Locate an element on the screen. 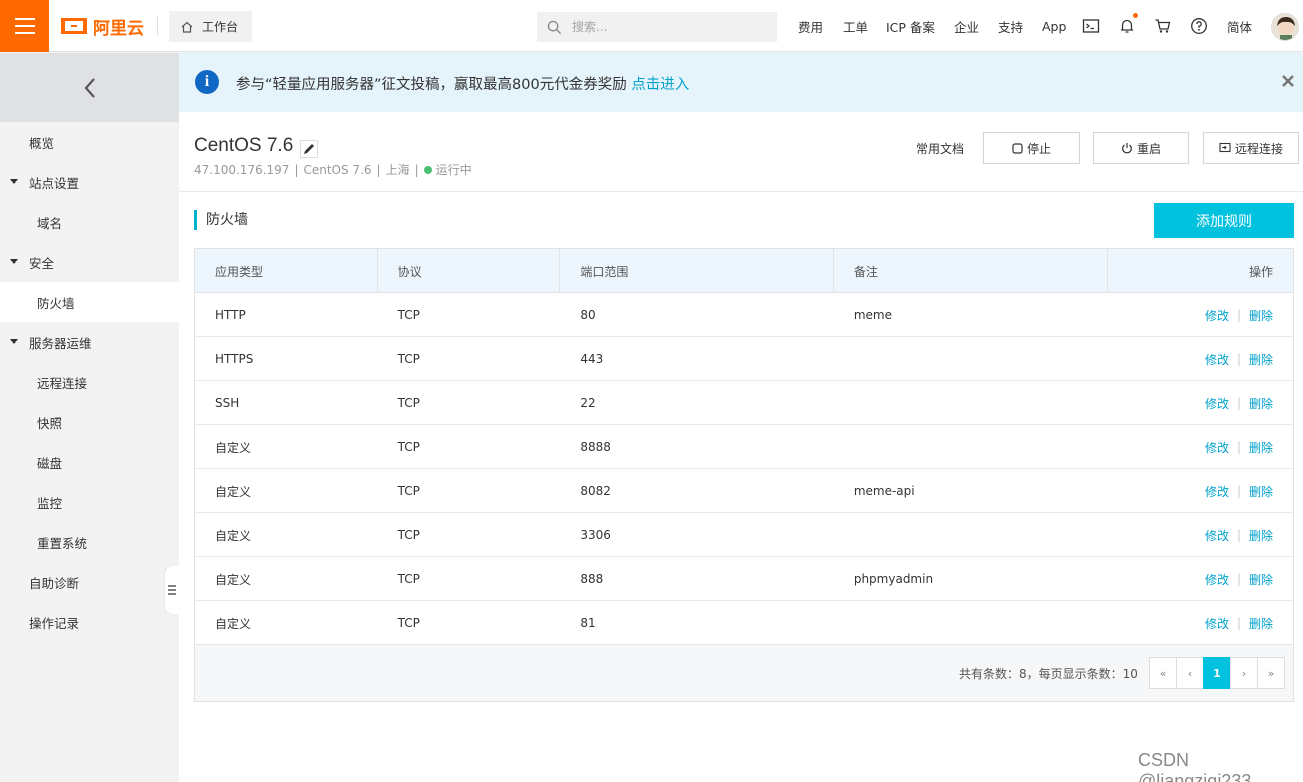  sidebar-item-snapshot: 快照 is located at coordinates (89, 422).